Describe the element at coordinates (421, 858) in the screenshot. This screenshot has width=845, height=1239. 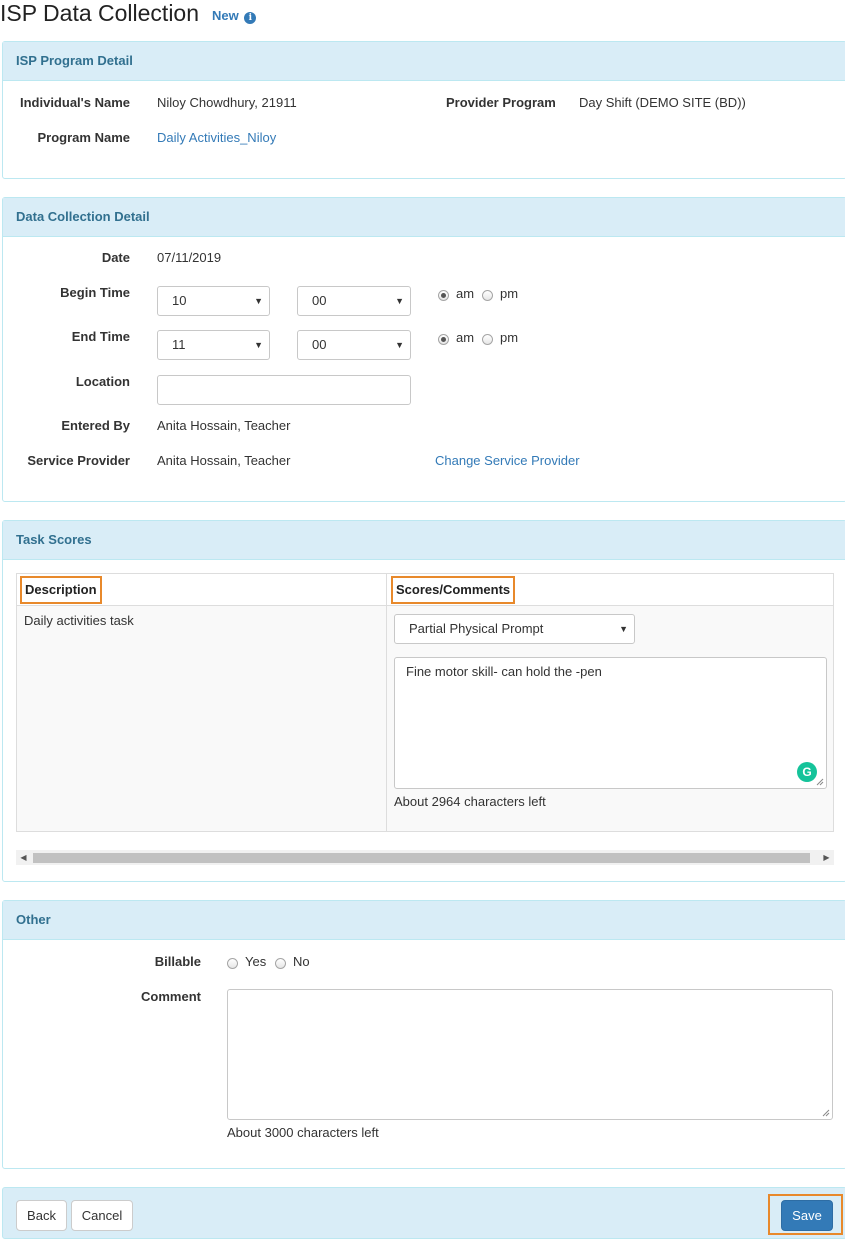
I see `scrollbar-thumb` at that location.